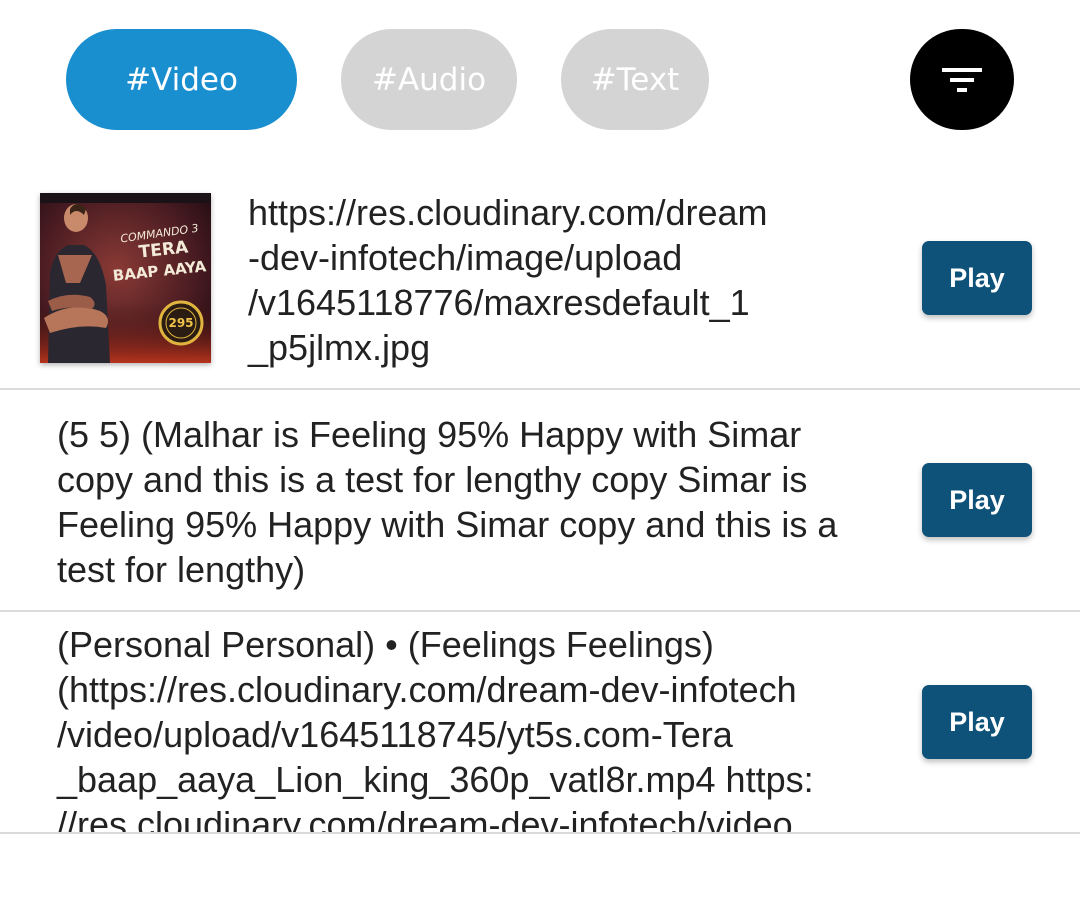 The height and width of the screenshot is (920, 1080). I want to click on video-filter-chip: #Video, so click(181, 79).